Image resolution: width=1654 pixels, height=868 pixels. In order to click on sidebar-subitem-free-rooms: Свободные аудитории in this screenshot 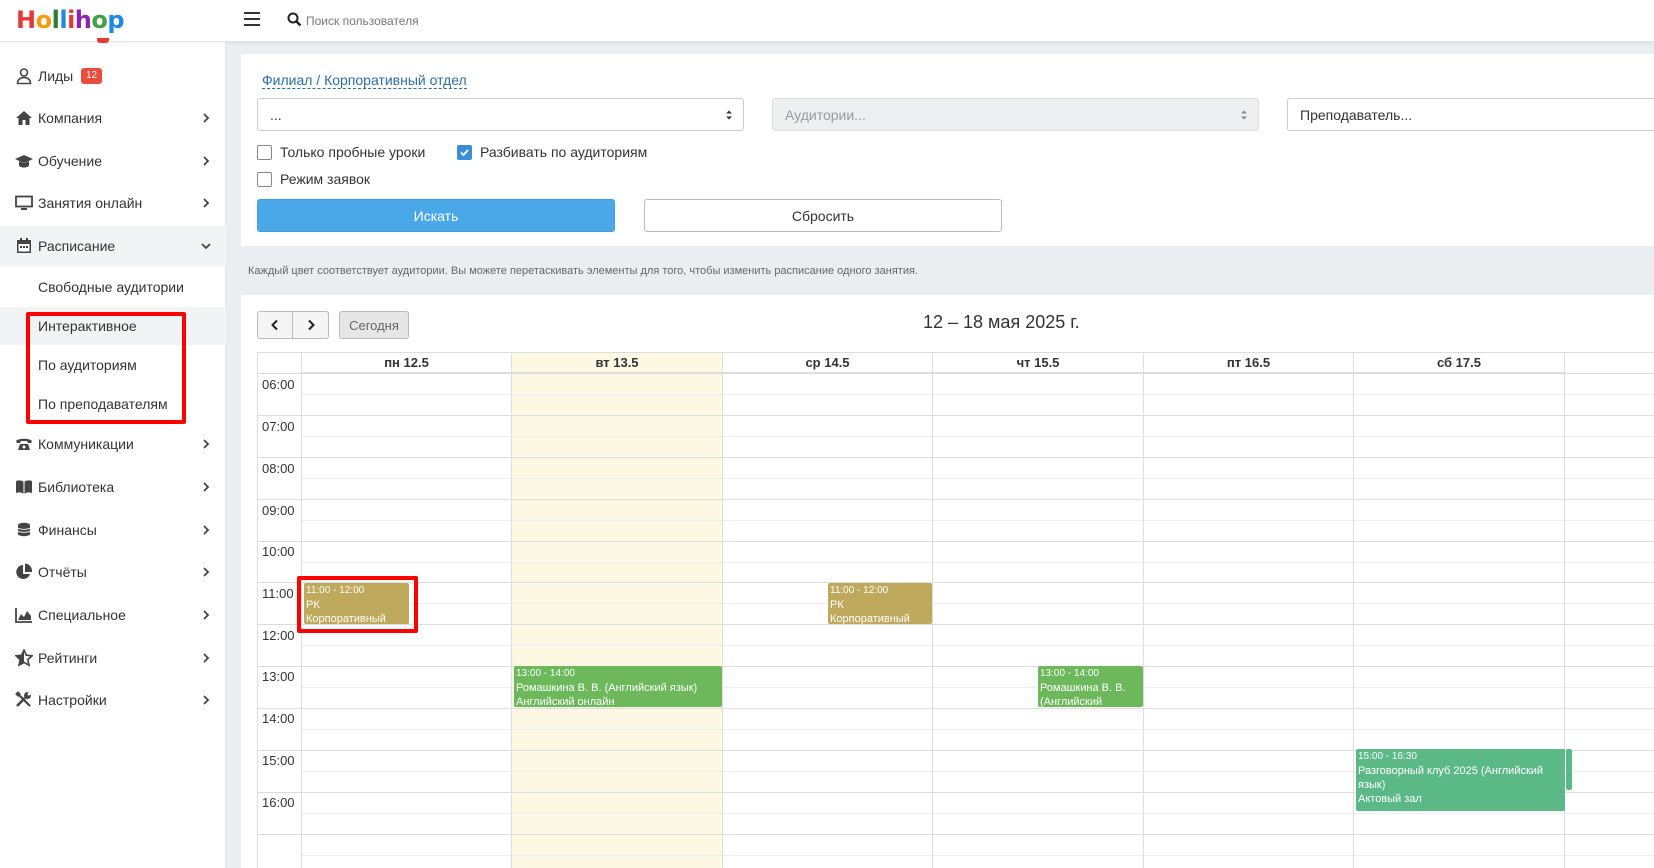, I will do `click(113, 287)`.